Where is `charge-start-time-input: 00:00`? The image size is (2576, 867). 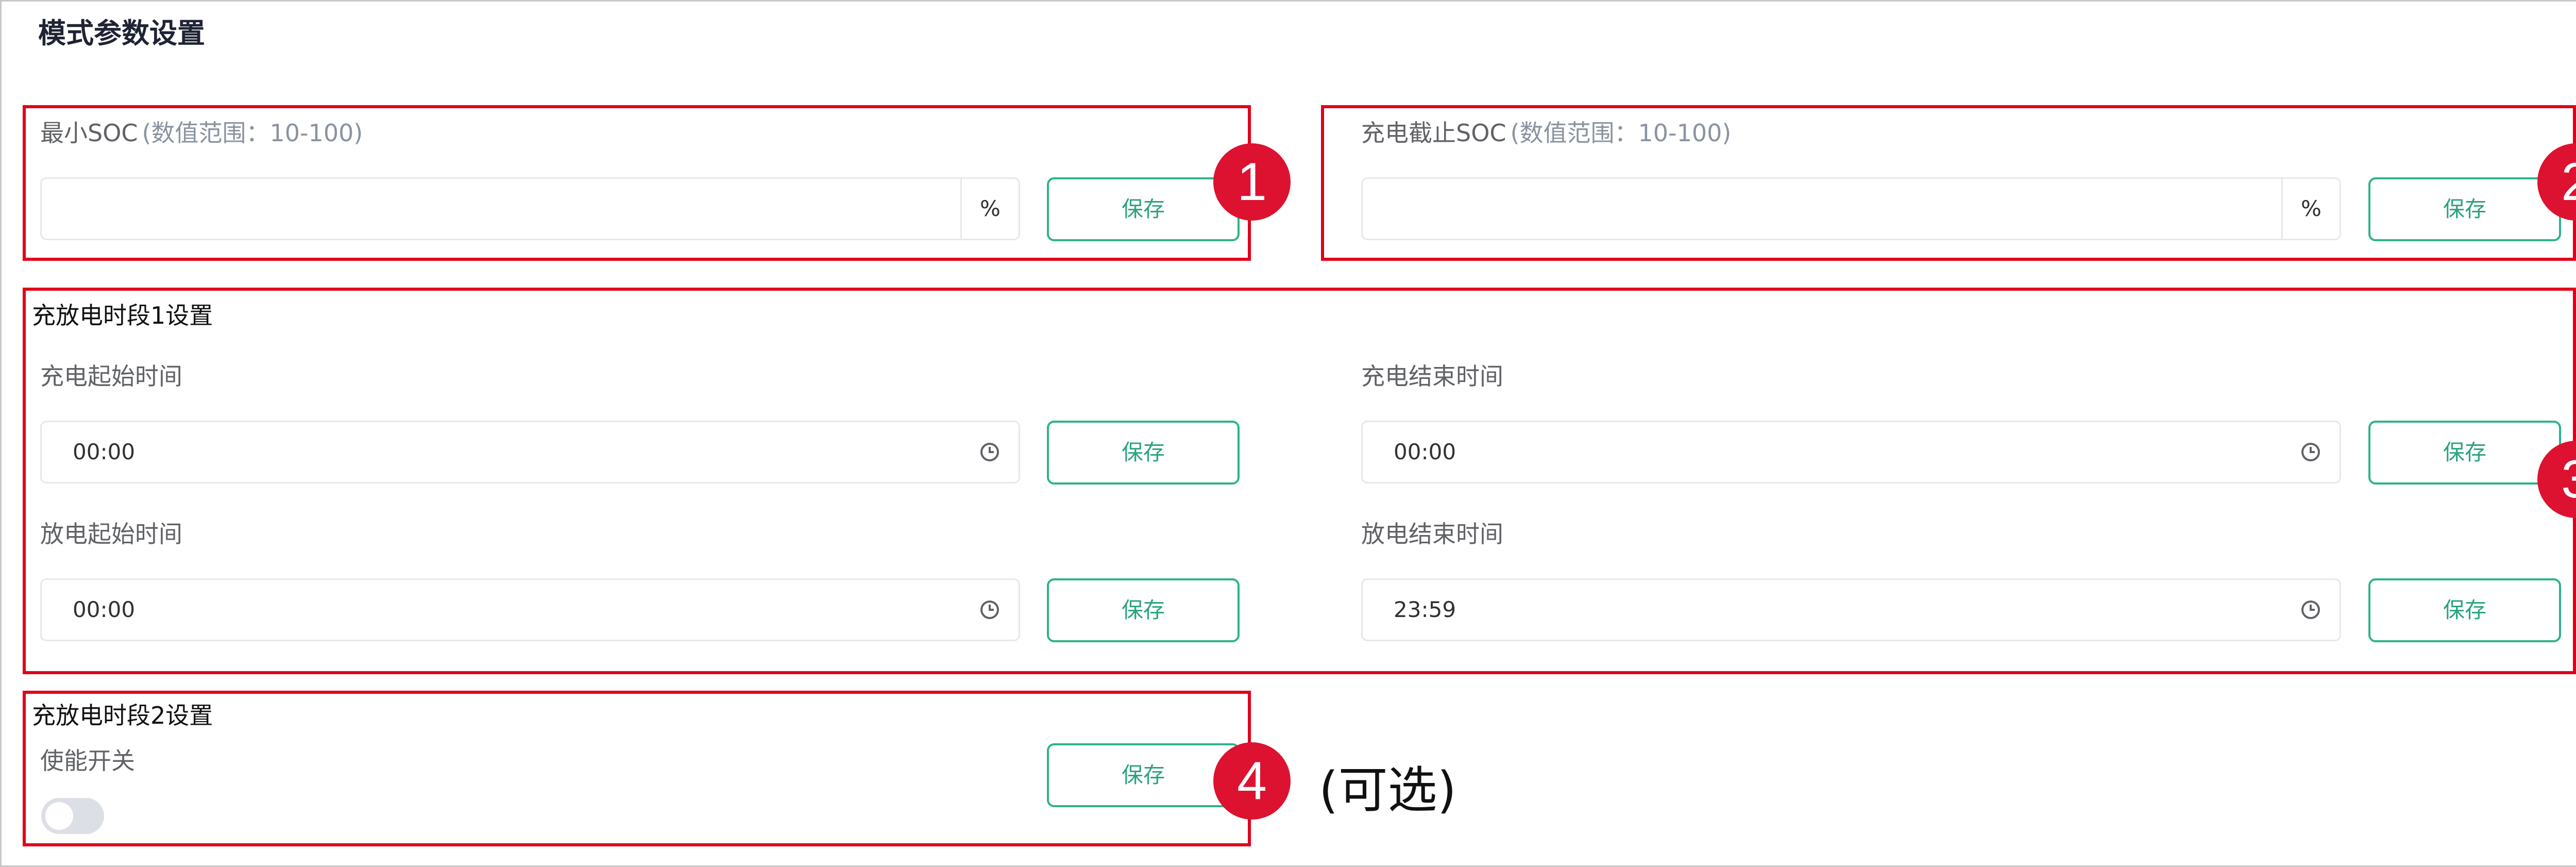
charge-start-time-input: 00:00 is located at coordinates (530, 452).